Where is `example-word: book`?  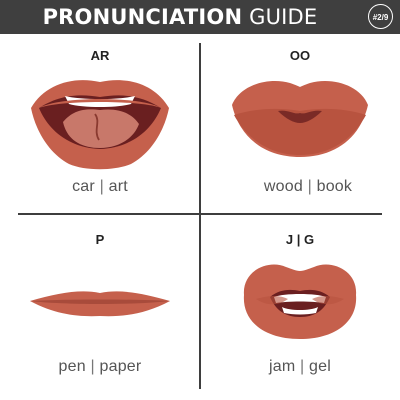
example-word: book is located at coordinates (334, 186).